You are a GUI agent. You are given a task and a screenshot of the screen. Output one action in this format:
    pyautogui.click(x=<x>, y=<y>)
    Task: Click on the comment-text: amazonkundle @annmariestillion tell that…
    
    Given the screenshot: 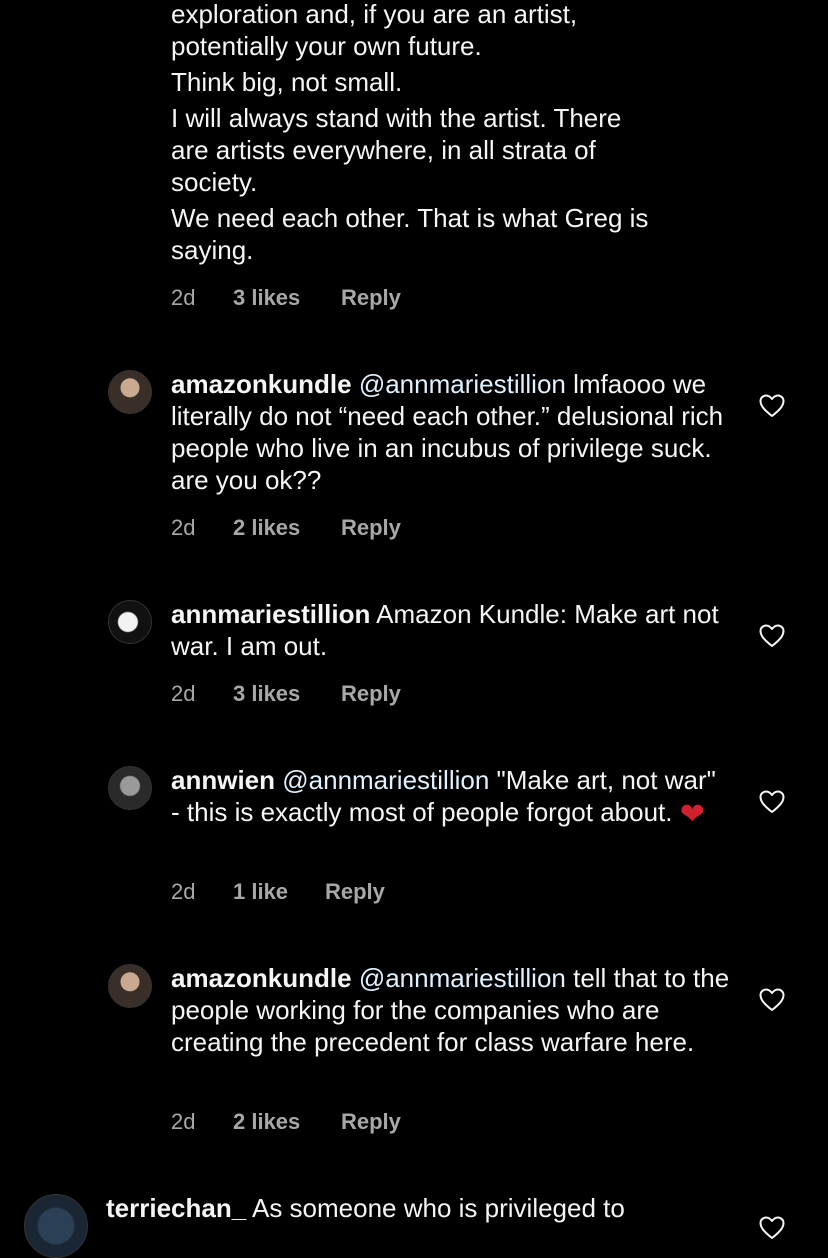 What is the action you would take?
    pyautogui.click(x=451, y=1010)
    